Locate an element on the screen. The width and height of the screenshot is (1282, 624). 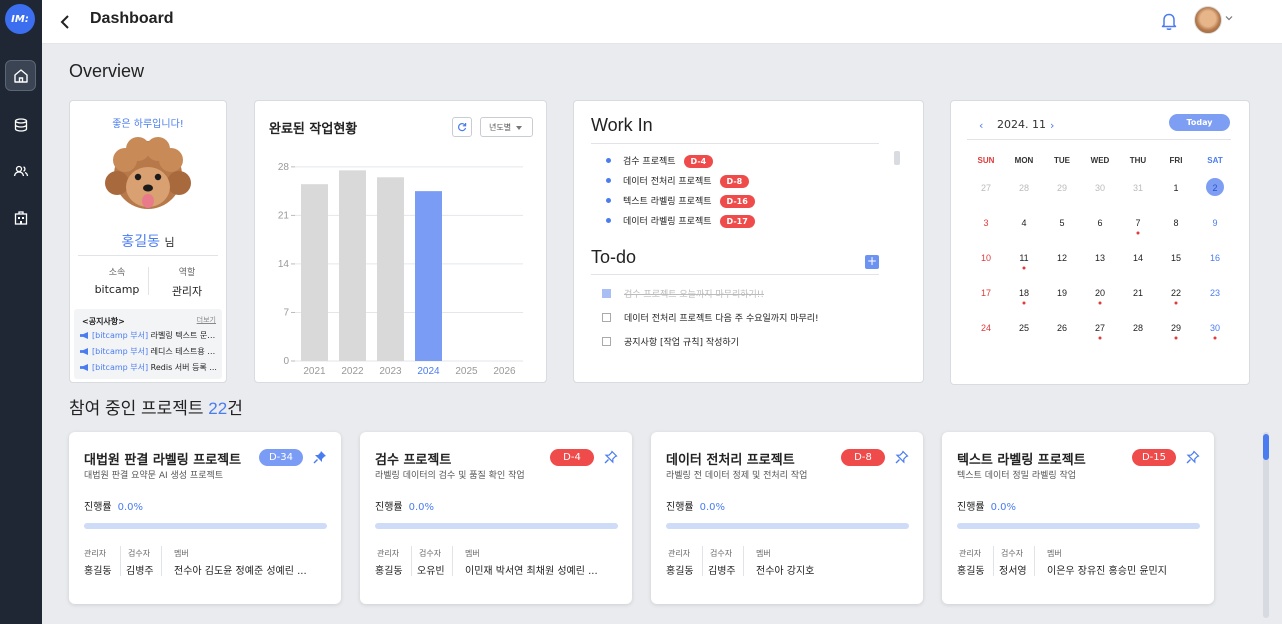
manager-value: 홍길동 is located at coordinates (389, 571).